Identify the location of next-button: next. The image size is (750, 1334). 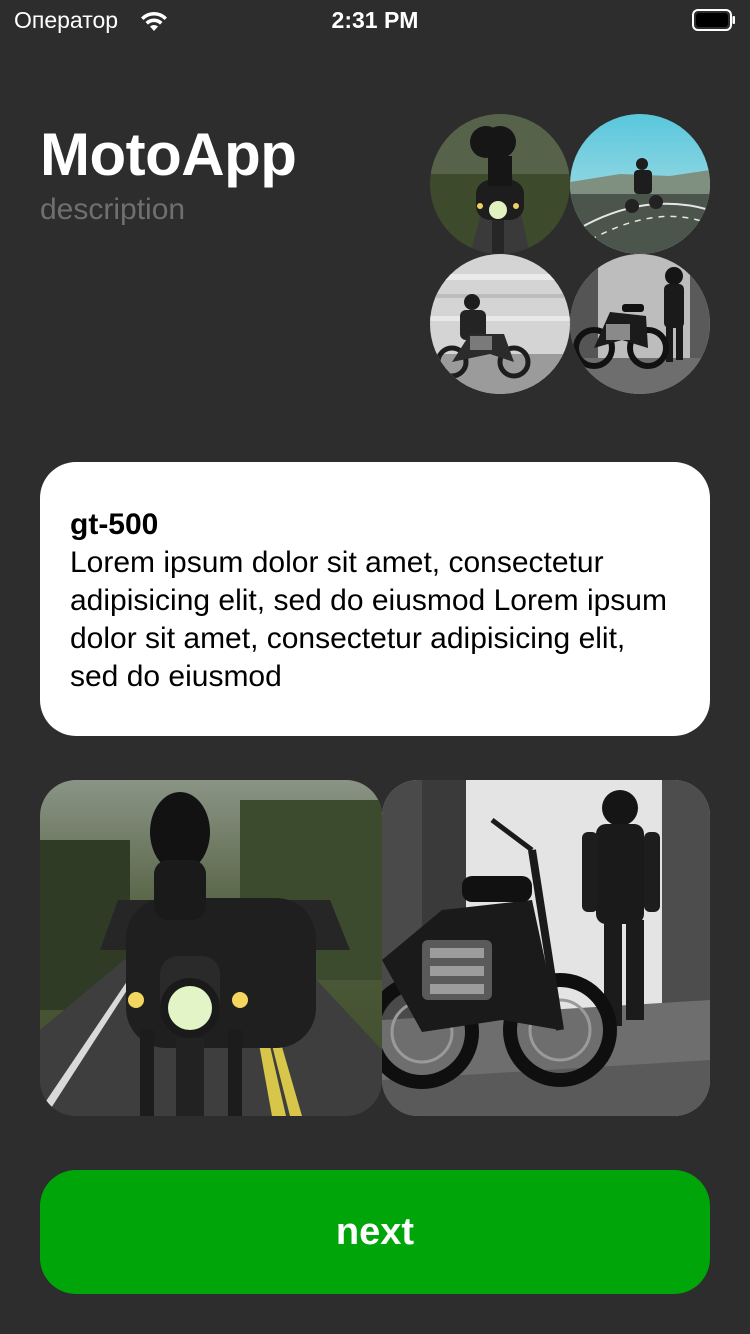
(375, 1232).